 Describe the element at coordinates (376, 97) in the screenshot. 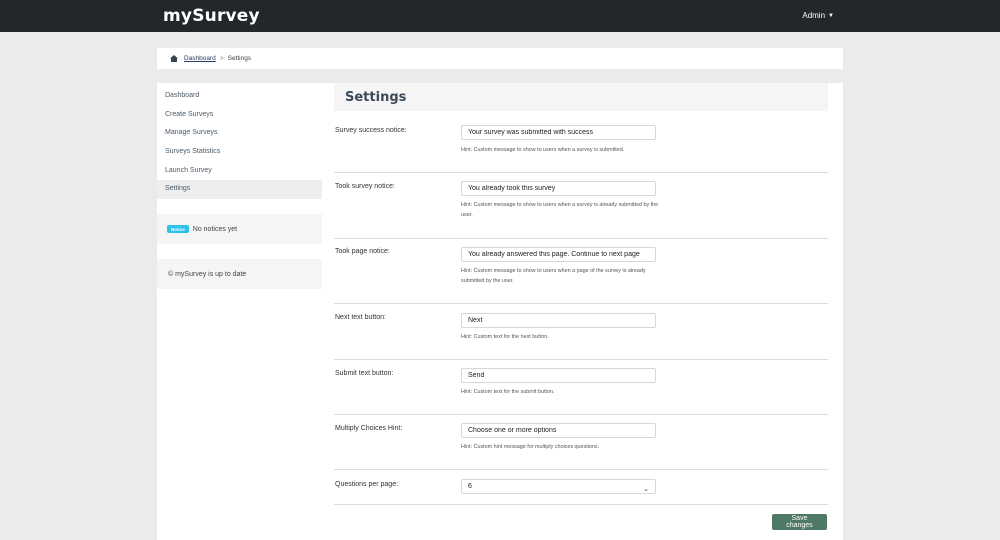

I see `page-title: Settings` at that location.